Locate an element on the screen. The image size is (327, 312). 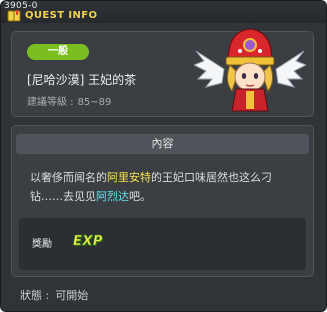
location-link: 阿里安特 is located at coordinates (129, 177).